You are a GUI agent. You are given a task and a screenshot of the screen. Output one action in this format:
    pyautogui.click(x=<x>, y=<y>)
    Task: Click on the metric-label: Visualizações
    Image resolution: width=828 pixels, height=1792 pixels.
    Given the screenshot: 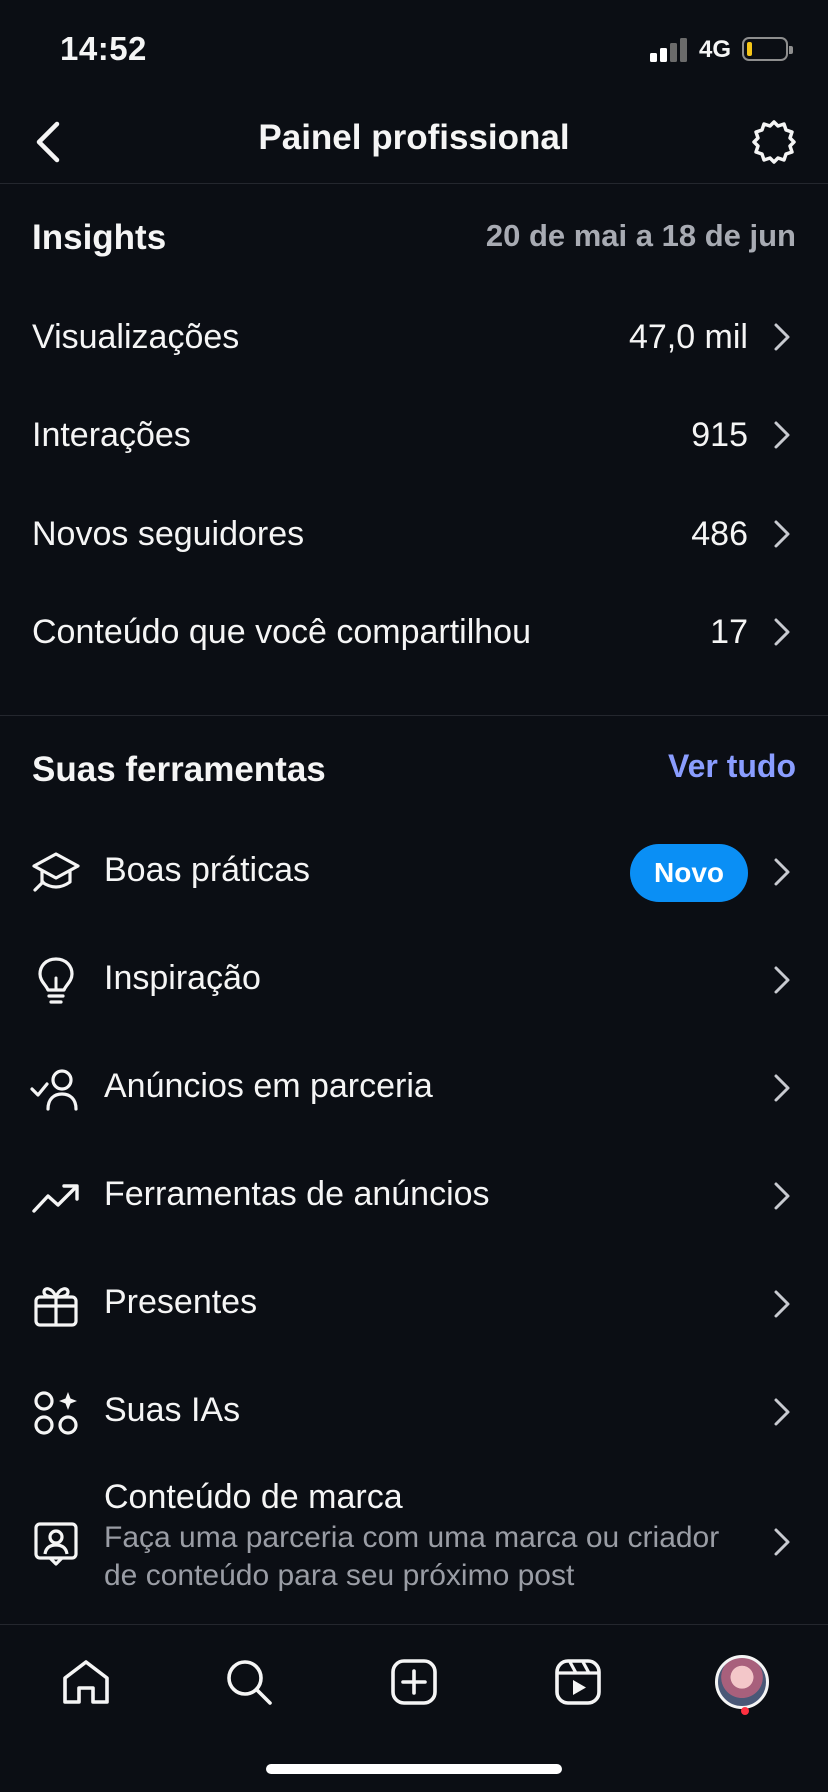 What is the action you would take?
    pyautogui.click(x=136, y=336)
    